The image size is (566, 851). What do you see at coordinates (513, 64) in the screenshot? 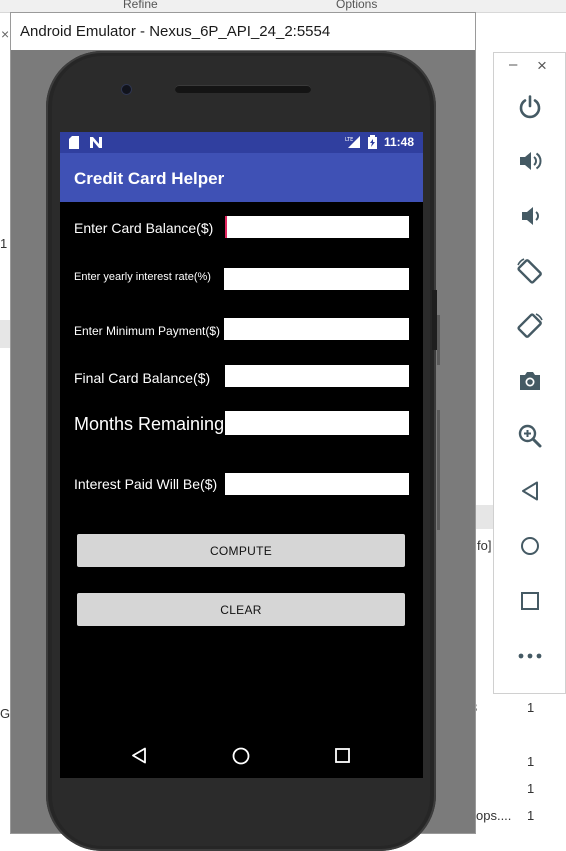
I see `toolbar-minimize-button: –` at bounding box center [513, 64].